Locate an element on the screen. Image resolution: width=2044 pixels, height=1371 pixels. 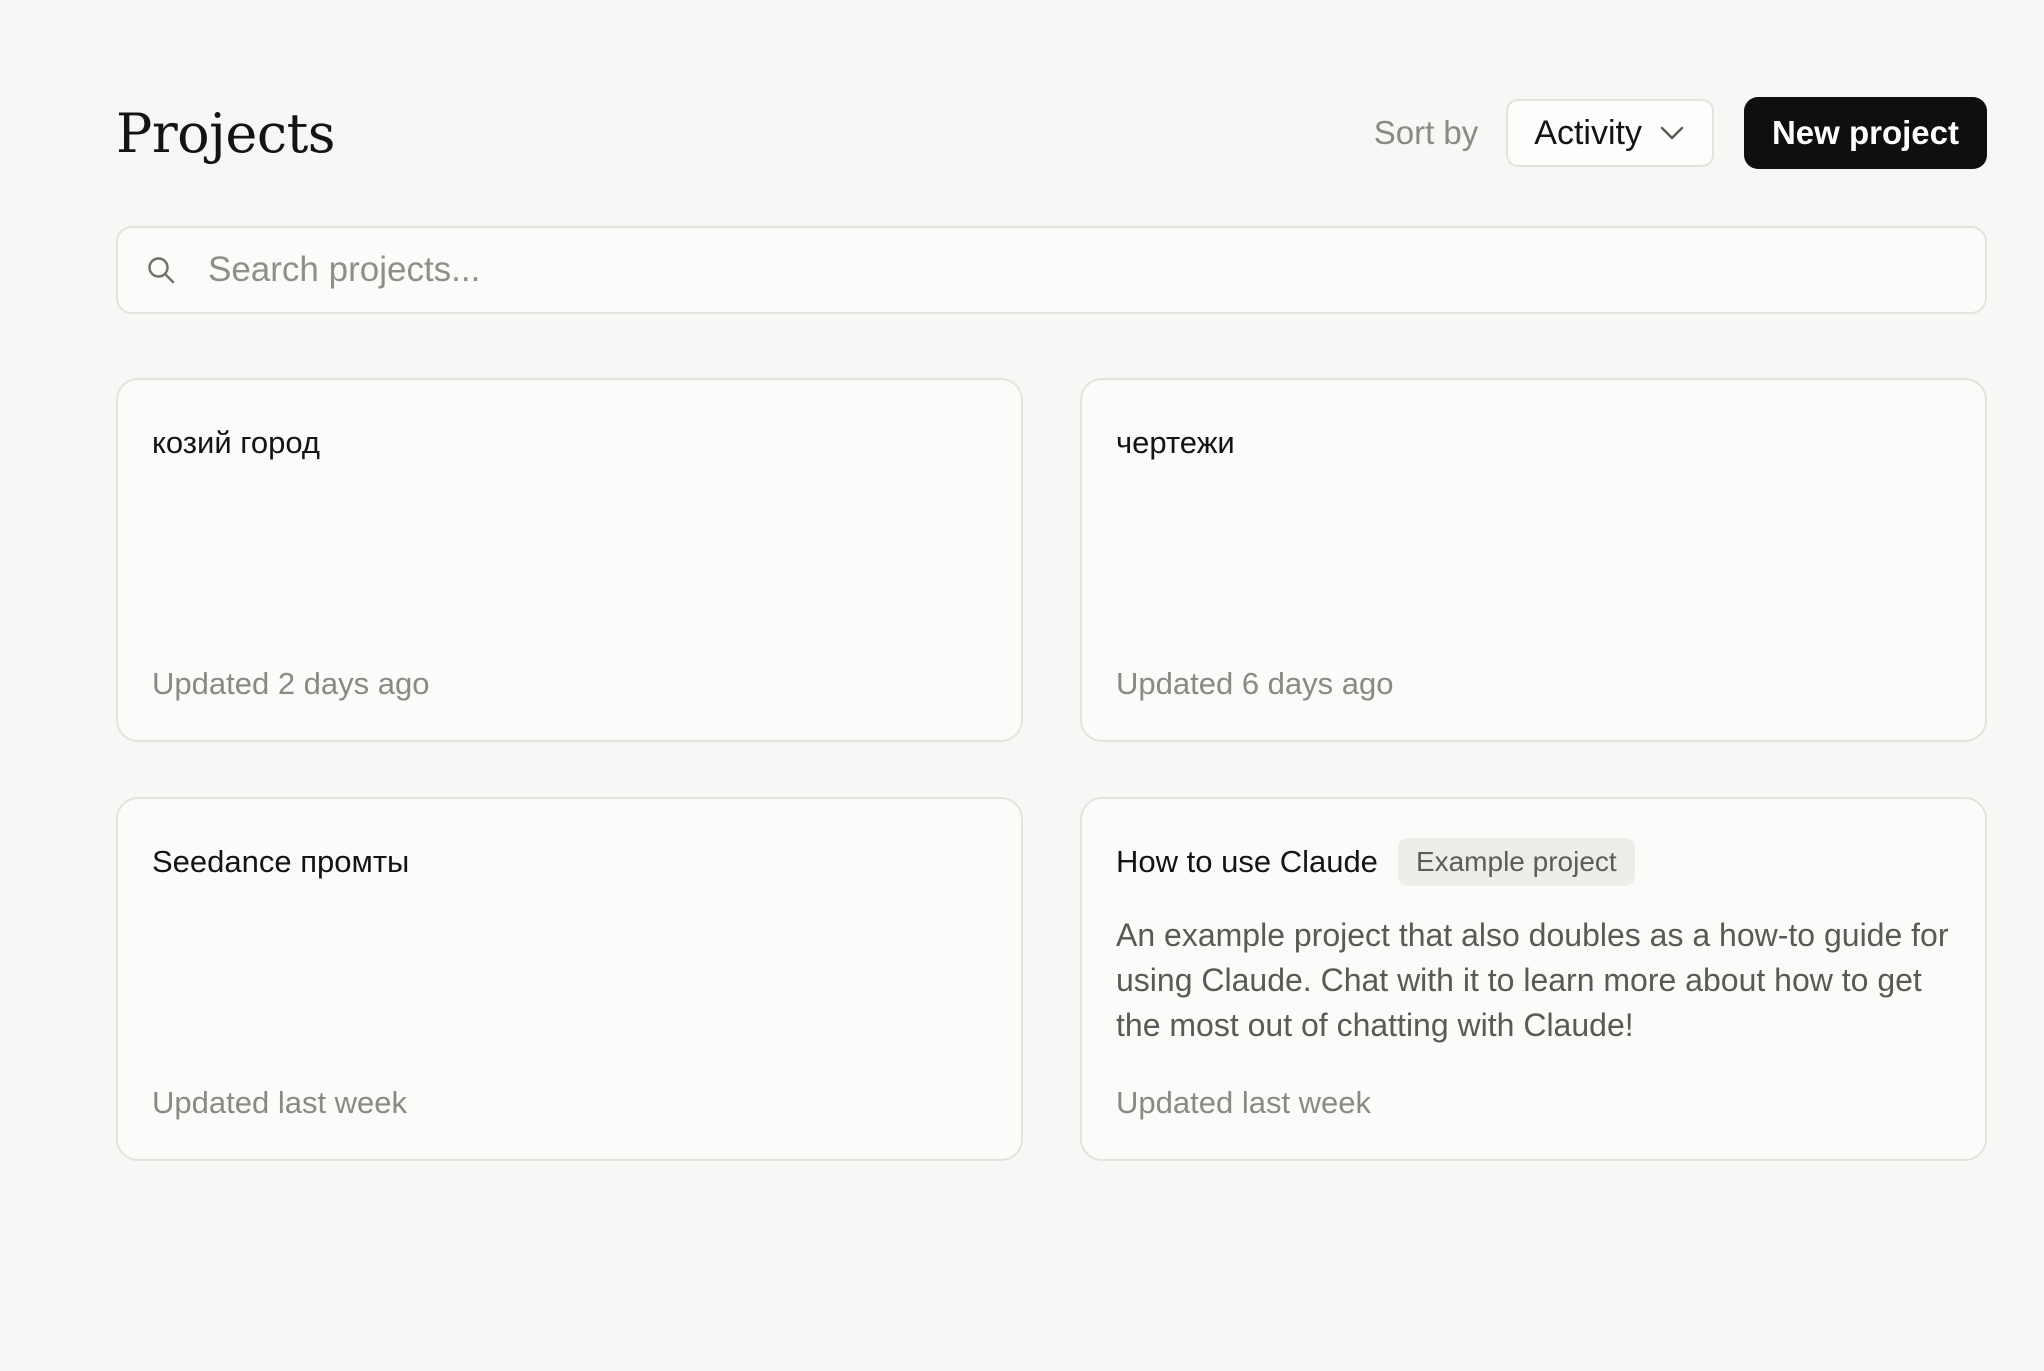
search-input is located at coordinates (1095, 270).